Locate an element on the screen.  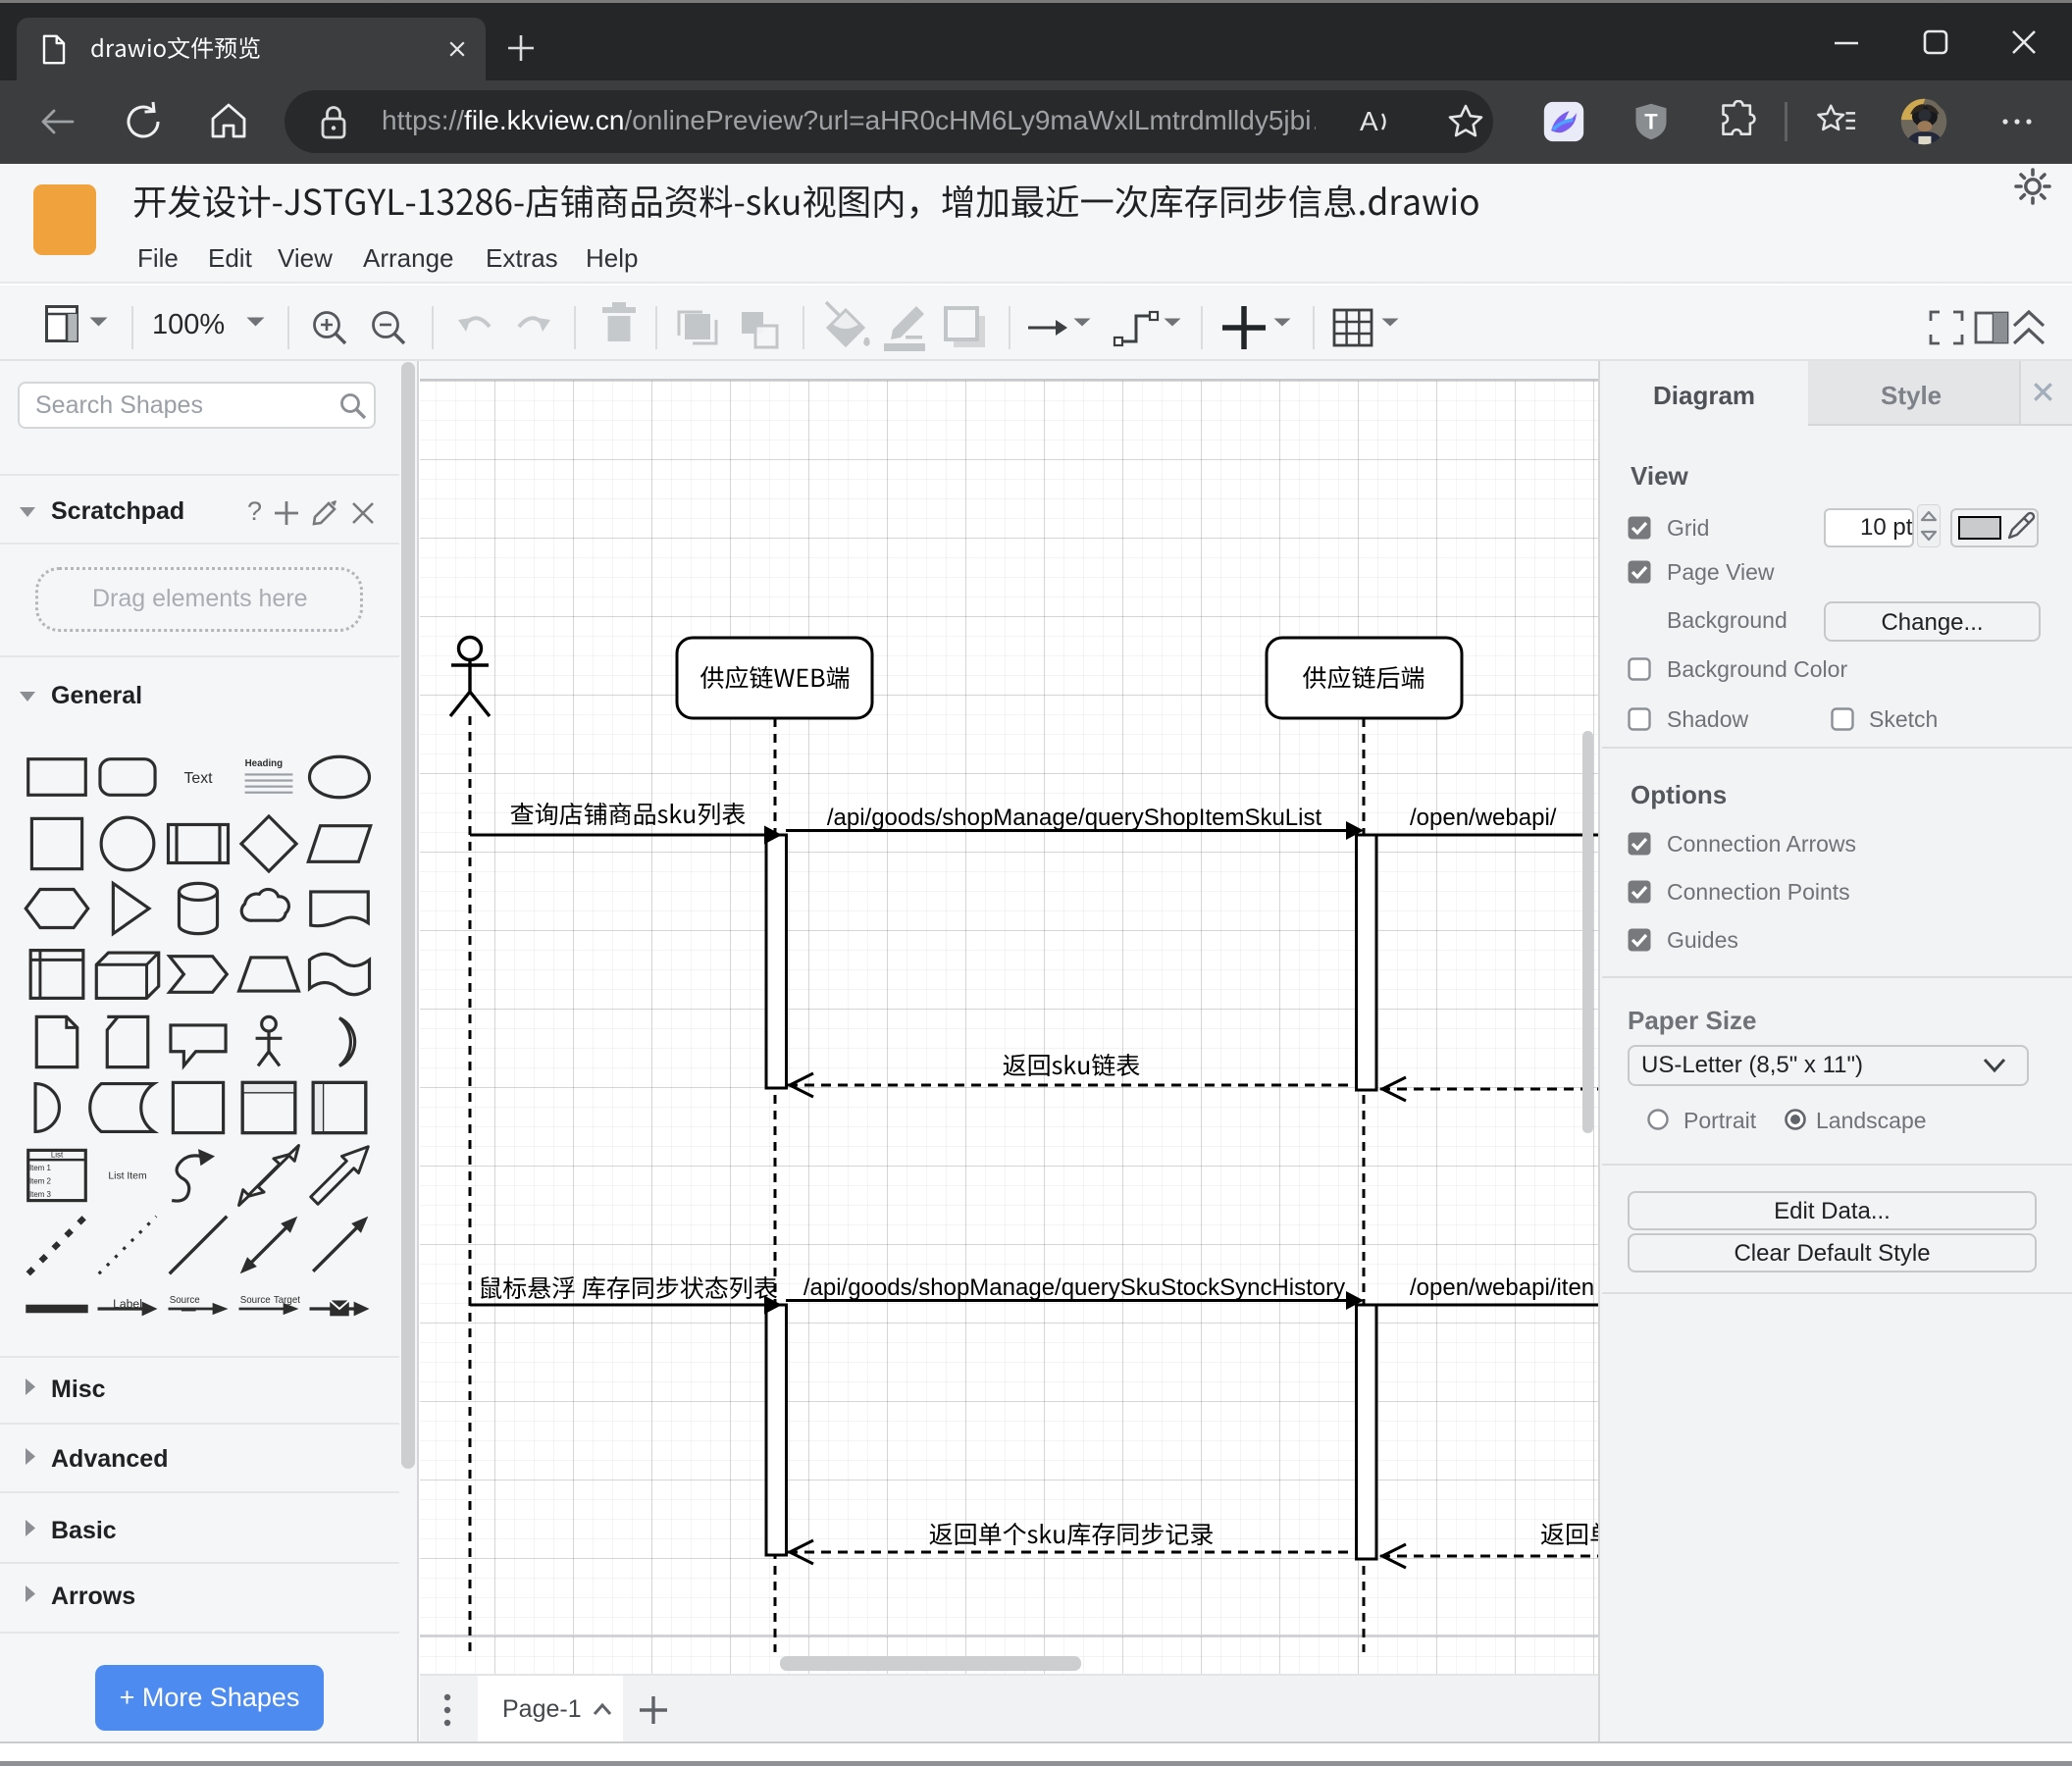
svg-text: A is located at coordinates (1369, 121).